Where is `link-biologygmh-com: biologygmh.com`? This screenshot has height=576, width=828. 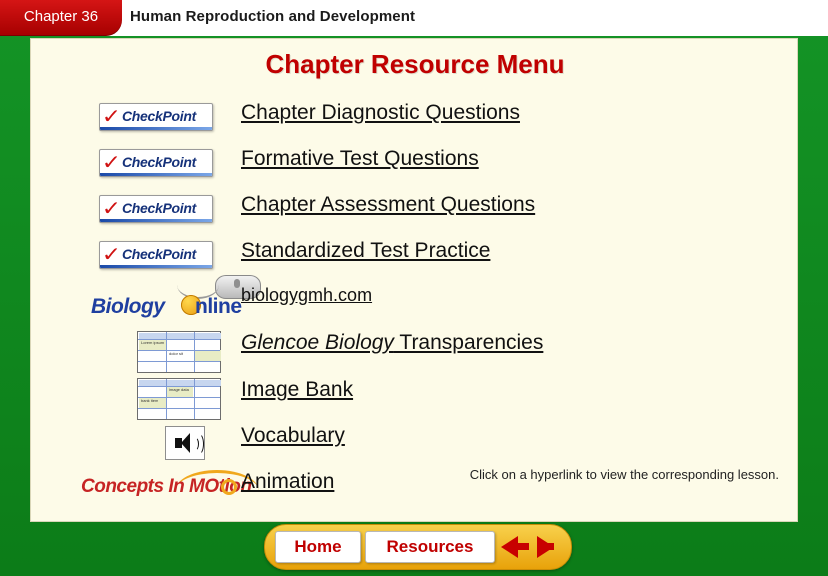
link-biologygmh-com: biologygmh.com is located at coordinates (306, 295).